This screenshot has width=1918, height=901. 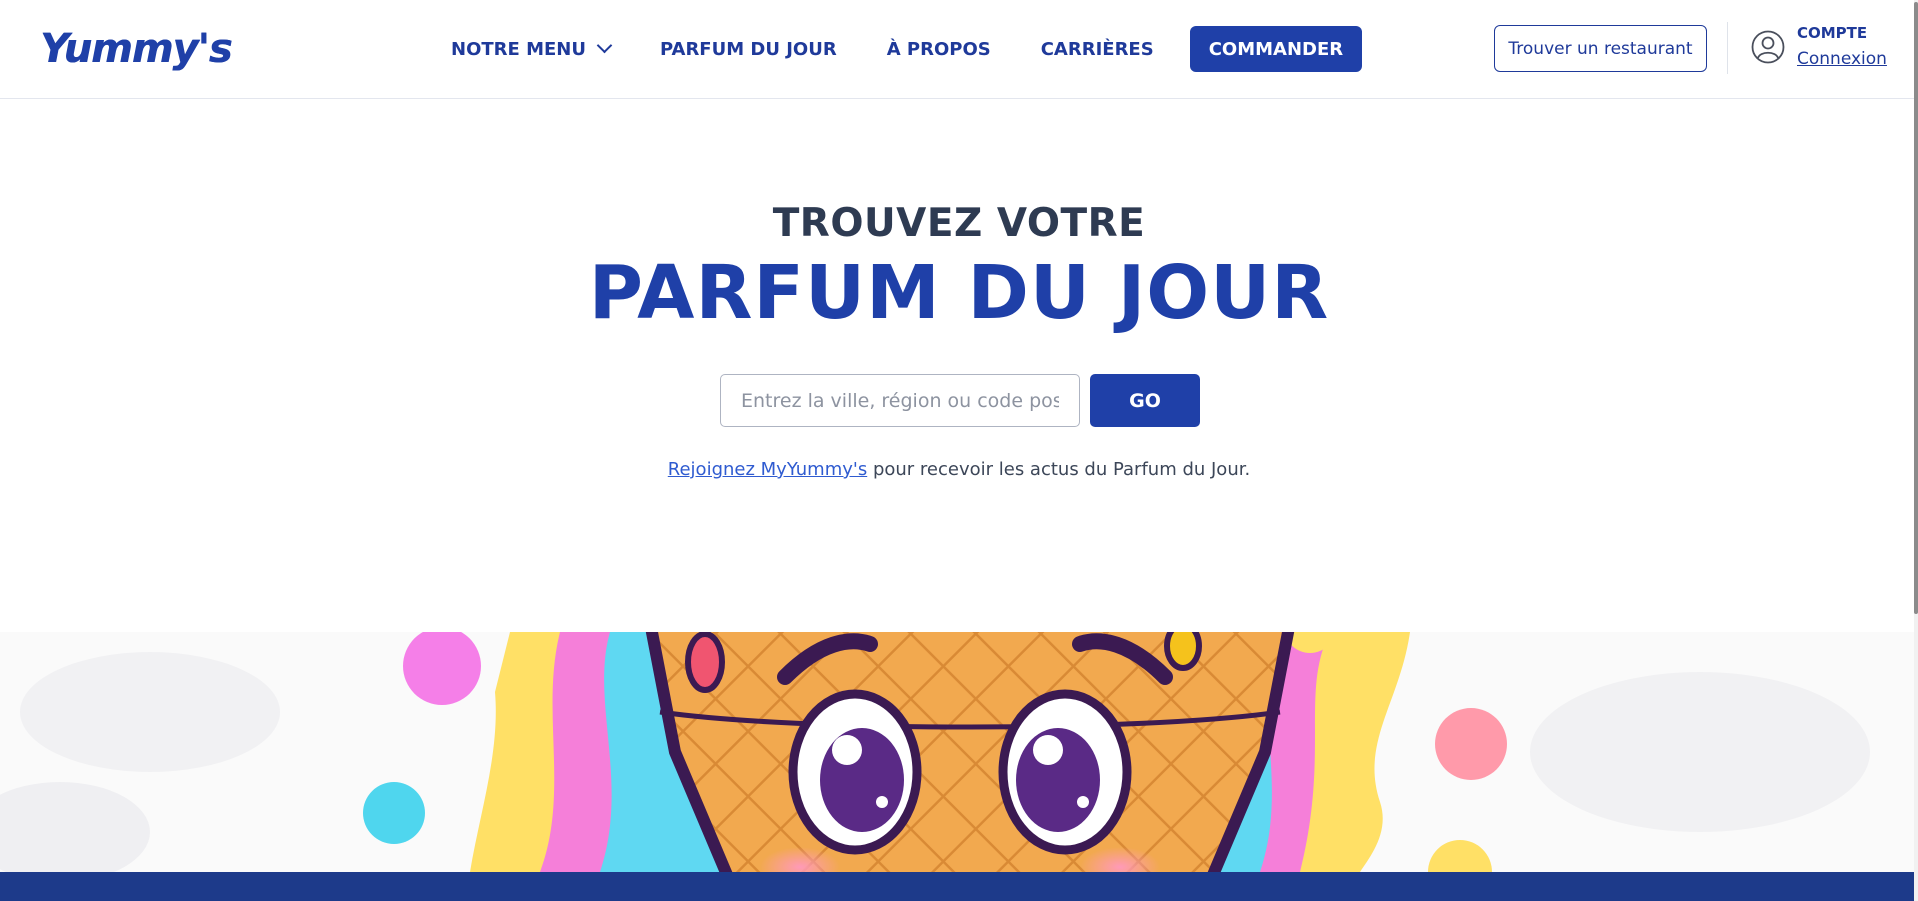 What do you see at coordinates (1276, 49) in the screenshot?
I see `order-button: COMMANDER` at bounding box center [1276, 49].